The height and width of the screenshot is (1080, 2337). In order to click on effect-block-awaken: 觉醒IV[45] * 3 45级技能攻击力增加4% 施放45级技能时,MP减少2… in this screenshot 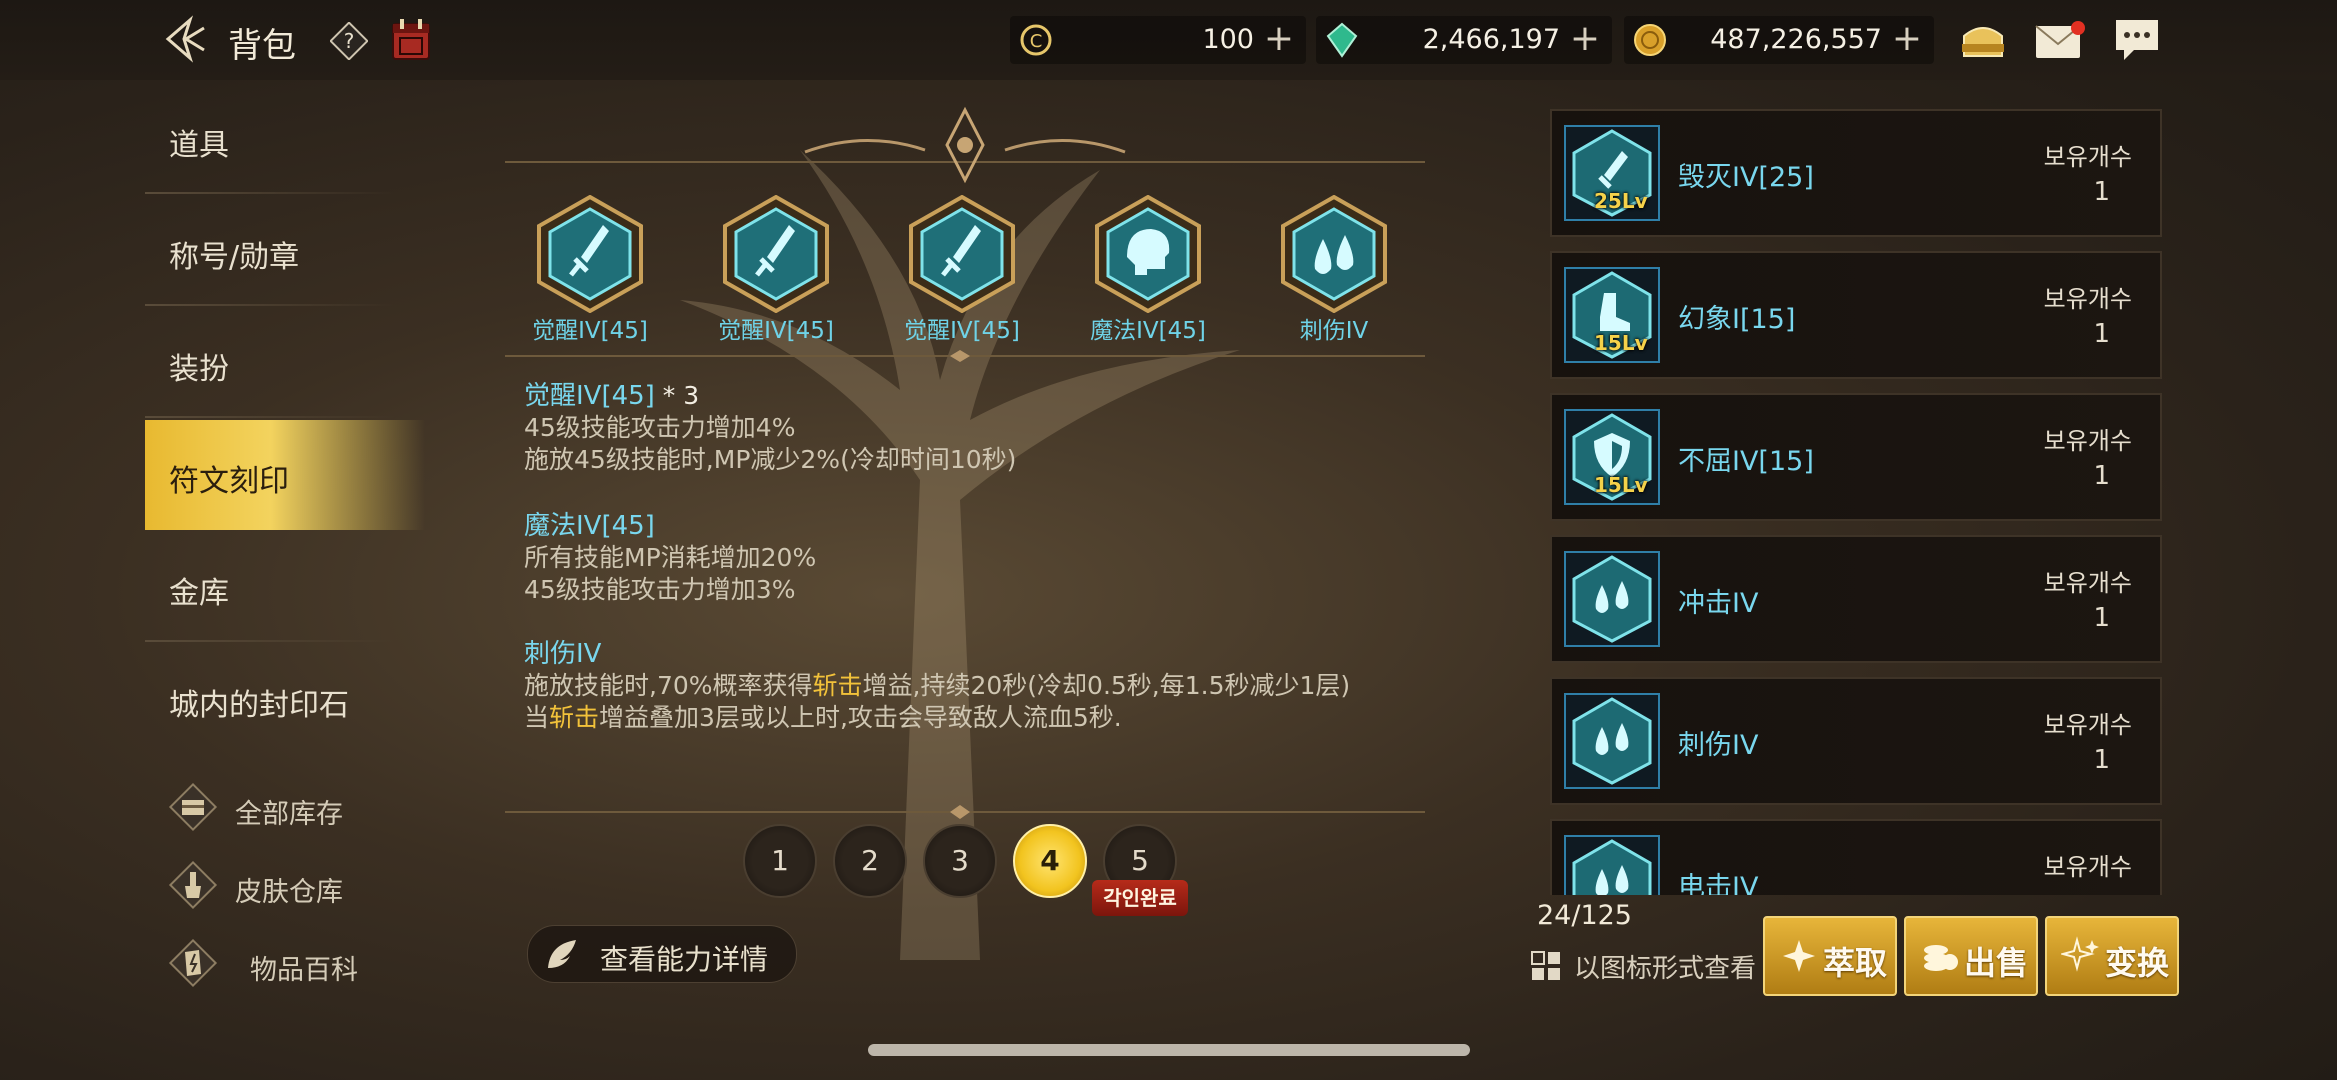, I will do `click(770, 428)`.